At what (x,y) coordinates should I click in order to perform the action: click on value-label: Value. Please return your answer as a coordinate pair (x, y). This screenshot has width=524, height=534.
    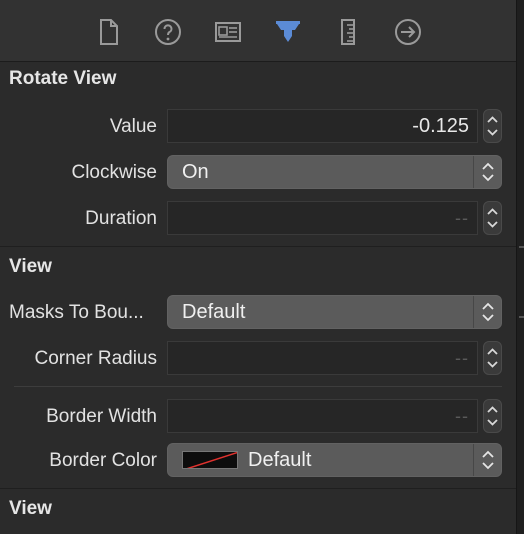
    Looking at the image, I should click on (133, 126).